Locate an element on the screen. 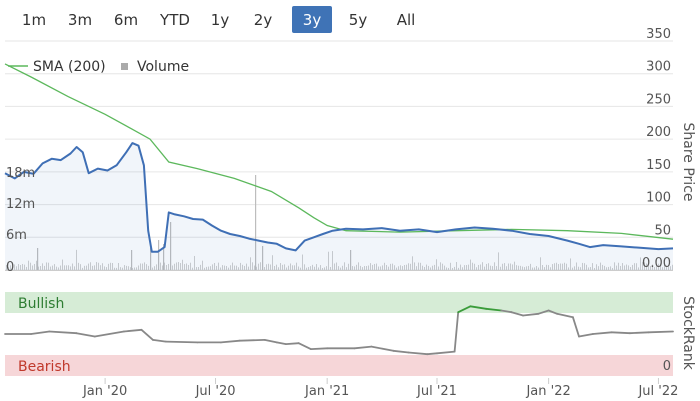 The height and width of the screenshot is (401, 700). price-y-tick-label: 250 is located at coordinates (658, 99).